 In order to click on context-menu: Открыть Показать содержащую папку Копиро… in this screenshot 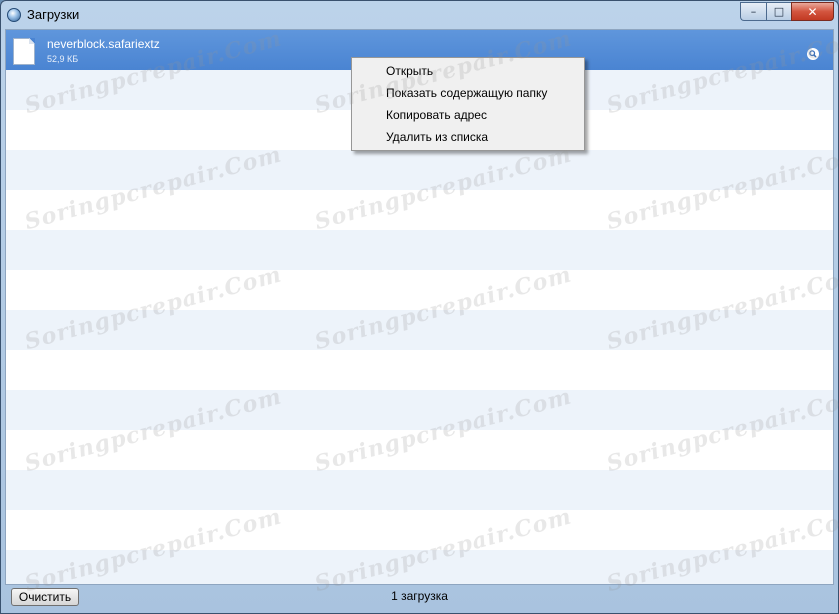, I will do `click(468, 104)`.